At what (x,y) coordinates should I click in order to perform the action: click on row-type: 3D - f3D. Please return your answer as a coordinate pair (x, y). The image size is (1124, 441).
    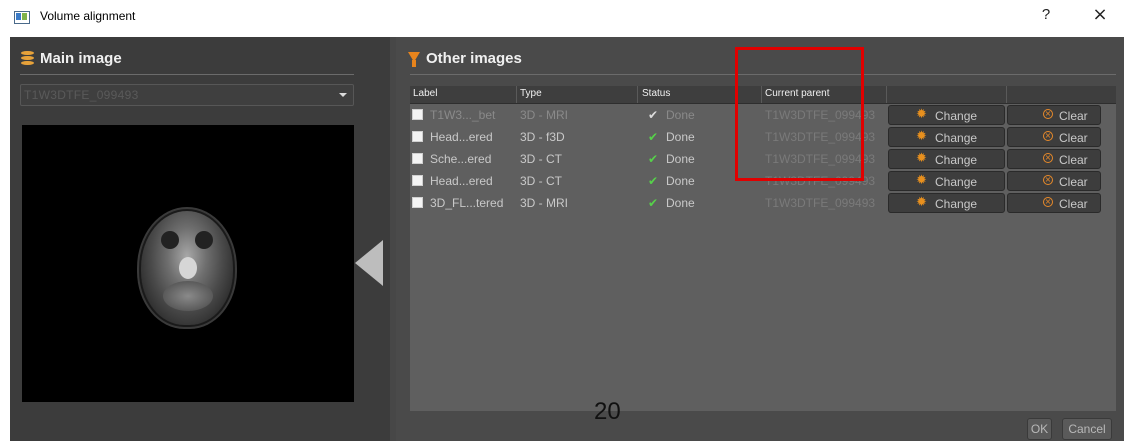
    Looking at the image, I should click on (542, 137).